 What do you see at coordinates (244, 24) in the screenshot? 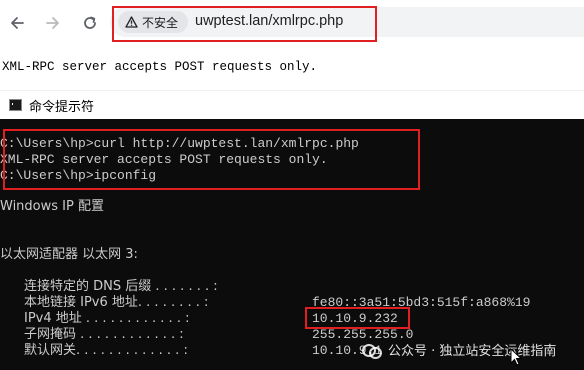
I see `url-highlight-box` at bounding box center [244, 24].